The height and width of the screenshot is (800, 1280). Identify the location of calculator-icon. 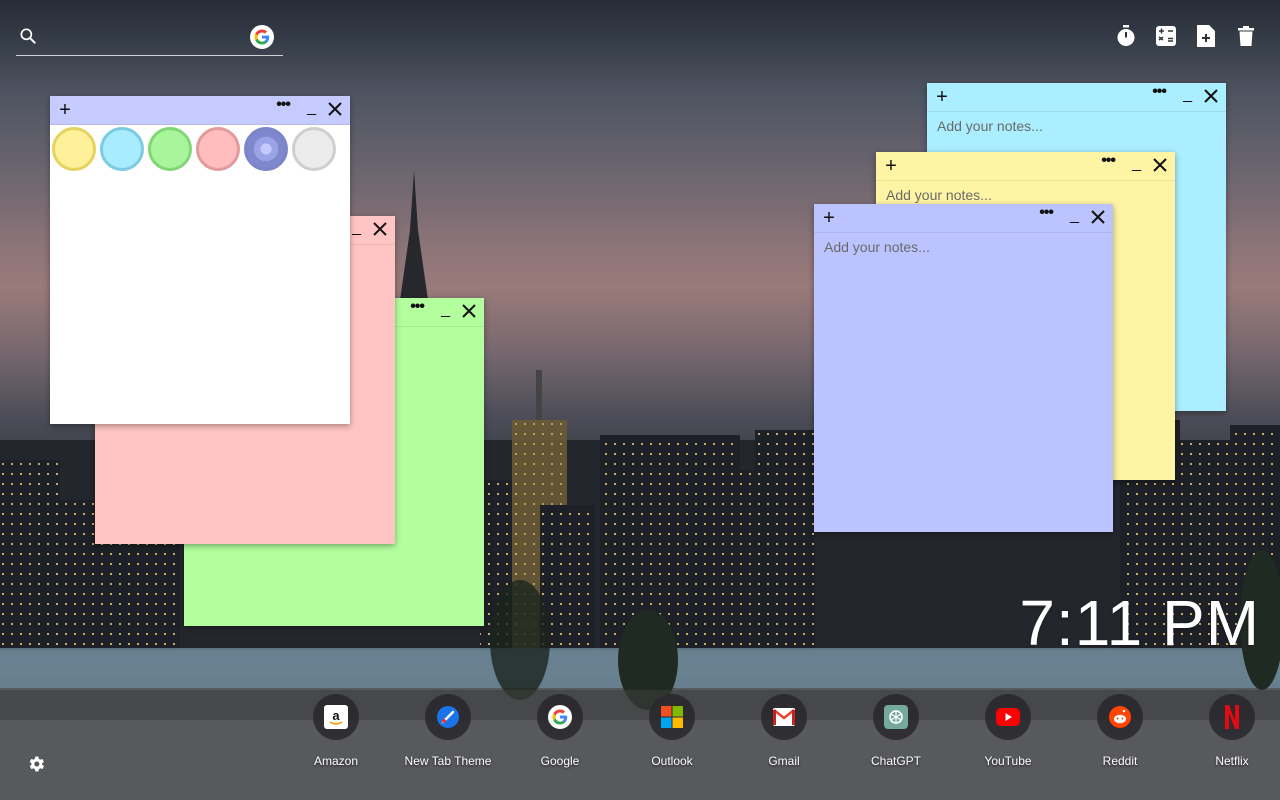
(1166, 36).